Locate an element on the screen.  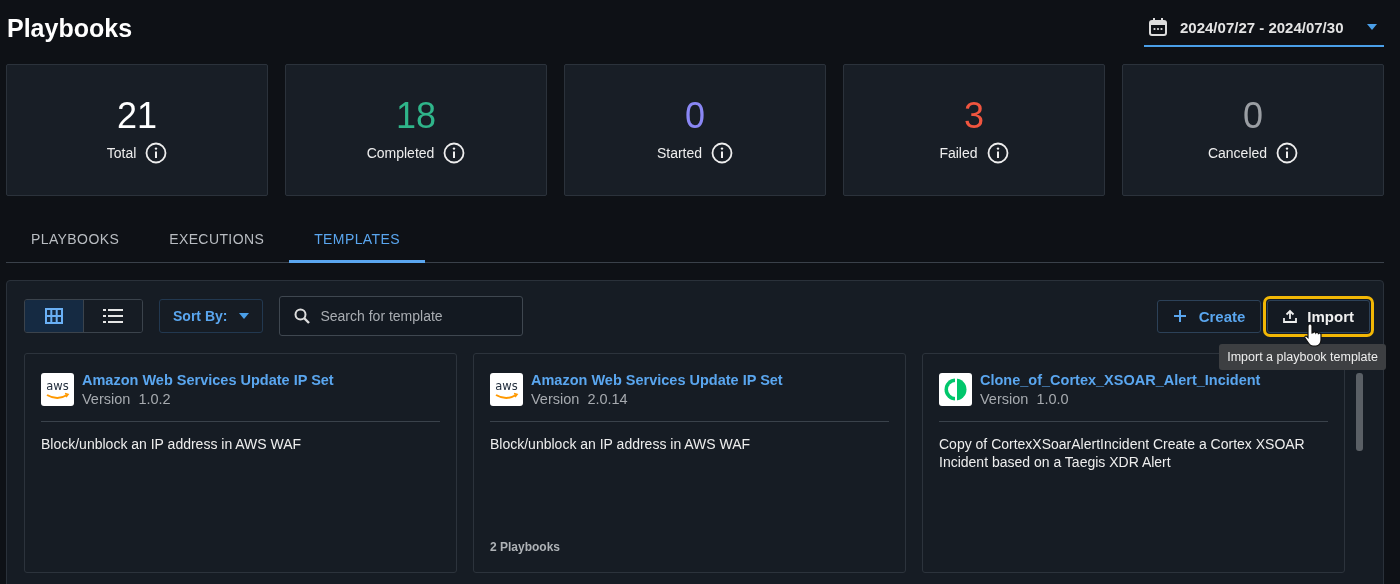
stat-label: Started is located at coordinates (679, 153).